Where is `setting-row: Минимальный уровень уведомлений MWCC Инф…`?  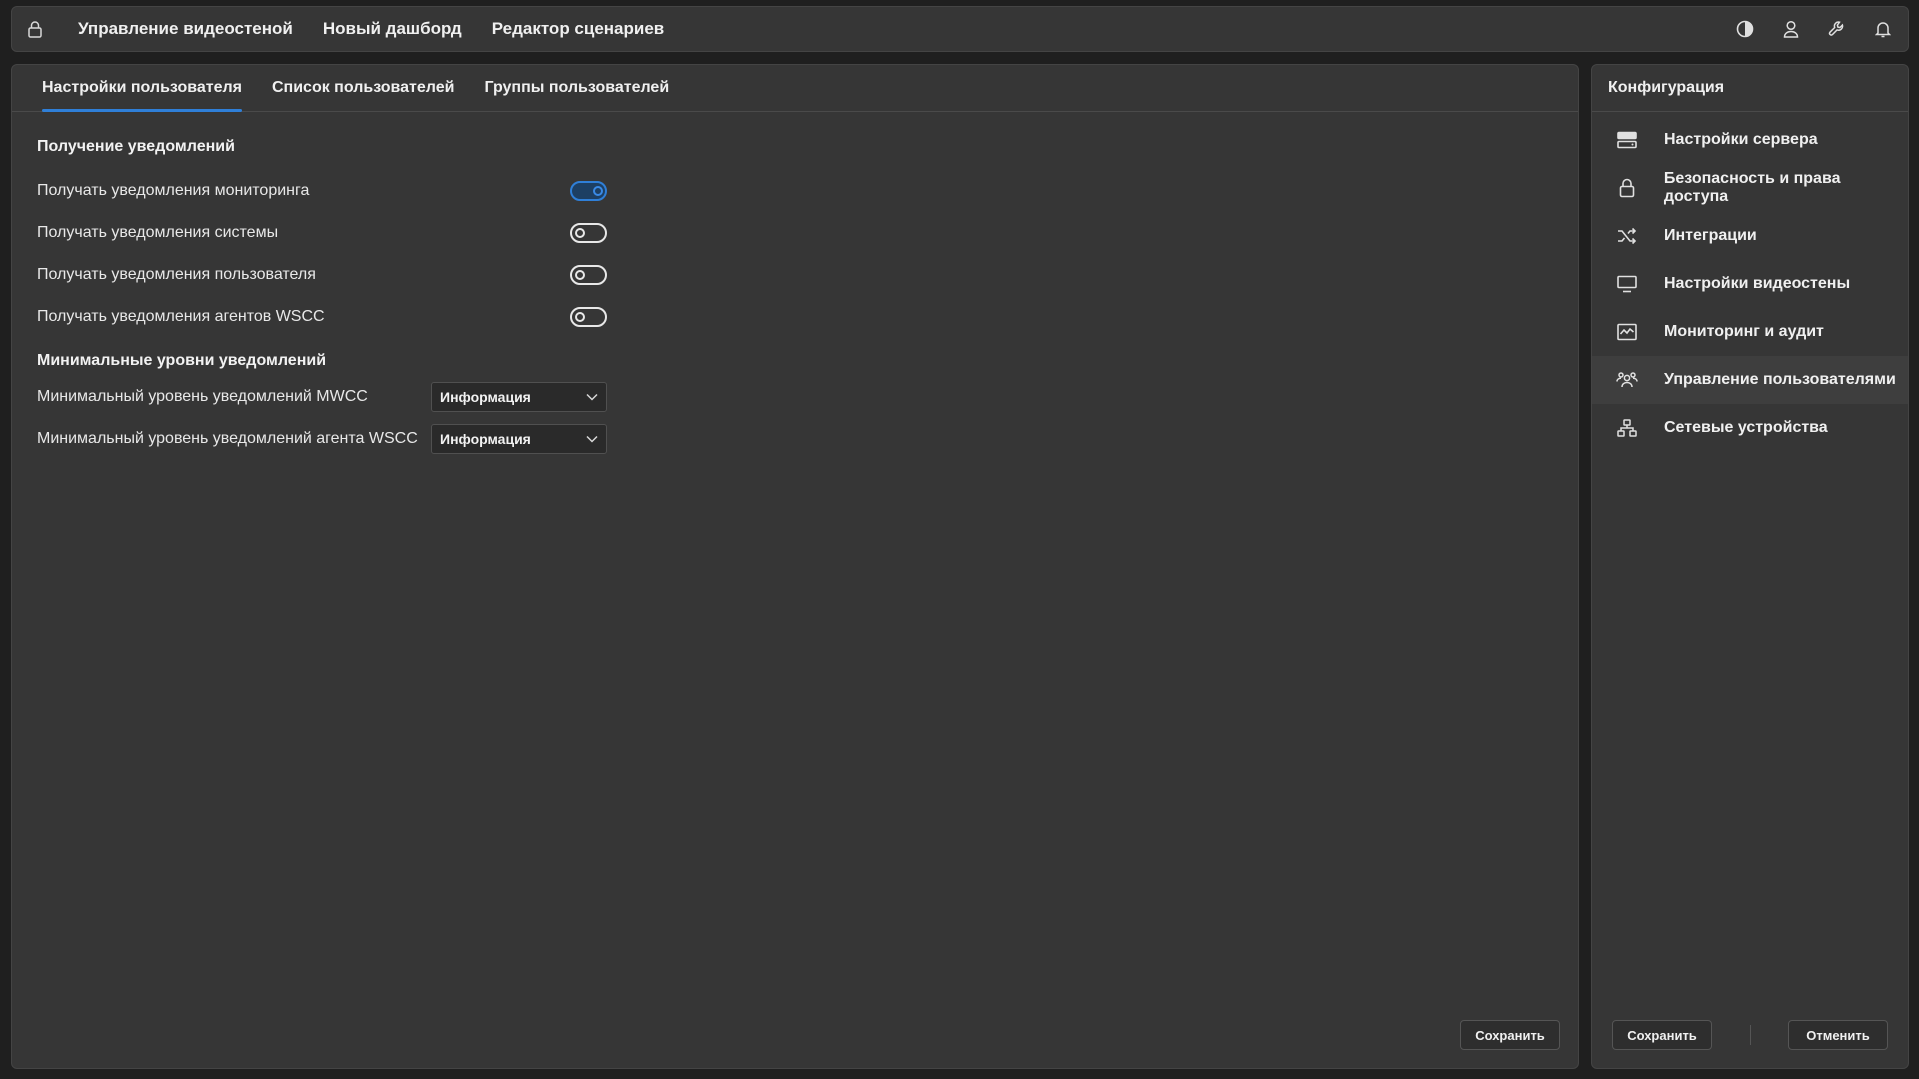 setting-row: Минимальный уровень уведомлений MWCC Инф… is located at coordinates (322, 397).